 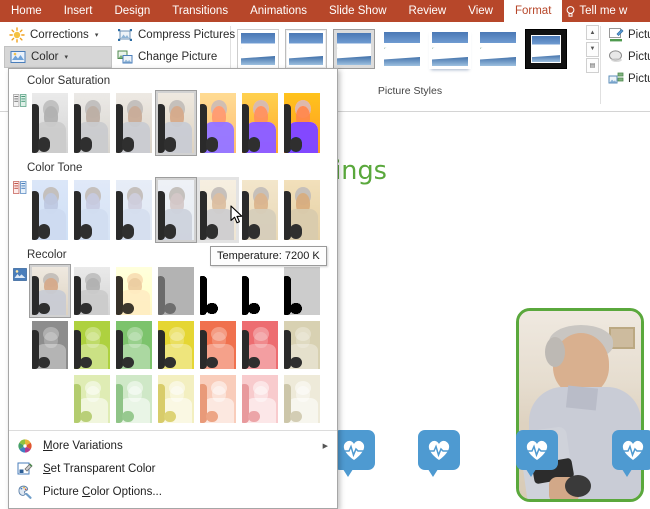 What do you see at coordinates (173, 166) in the screenshot?
I see `color-tone-title: Color Tone` at bounding box center [173, 166].